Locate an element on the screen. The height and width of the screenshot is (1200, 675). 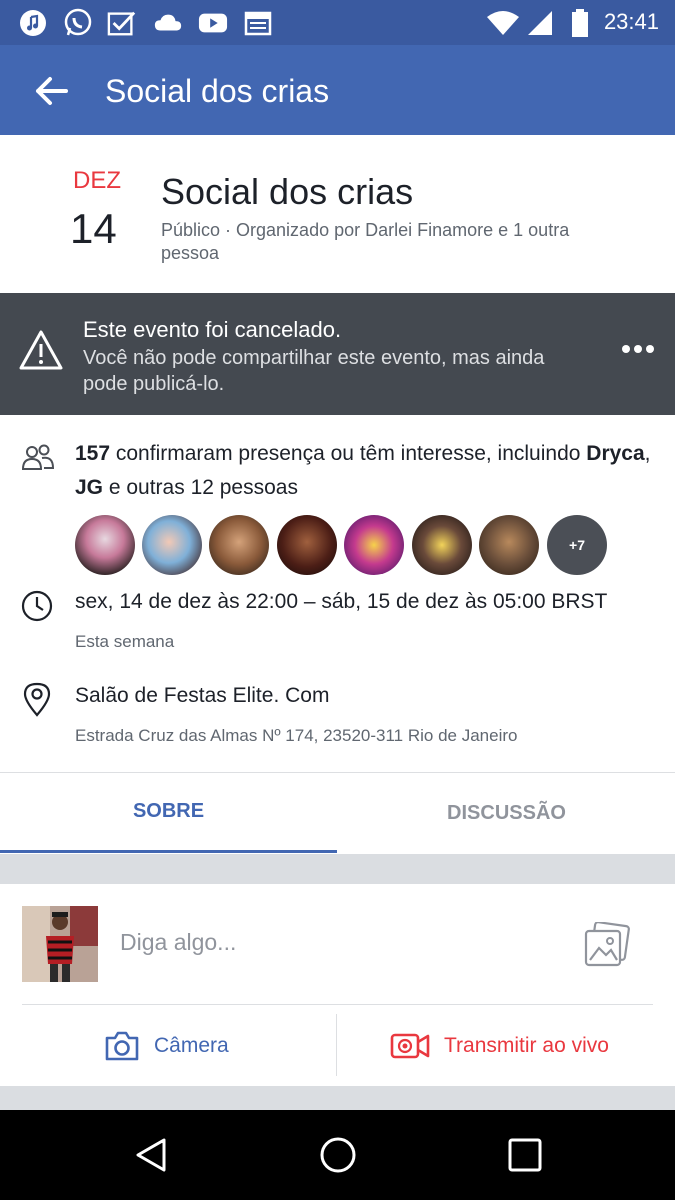
youtube-icon is located at coordinates (213, 23).